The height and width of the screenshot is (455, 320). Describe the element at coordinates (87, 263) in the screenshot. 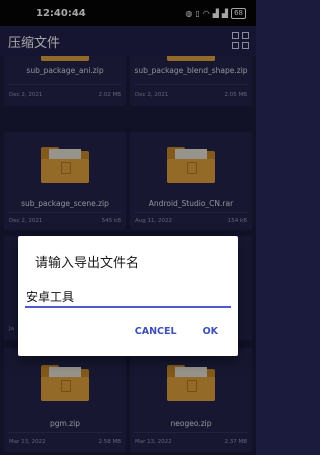

I see `dialog-title: 请输入导出文件名` at that location.